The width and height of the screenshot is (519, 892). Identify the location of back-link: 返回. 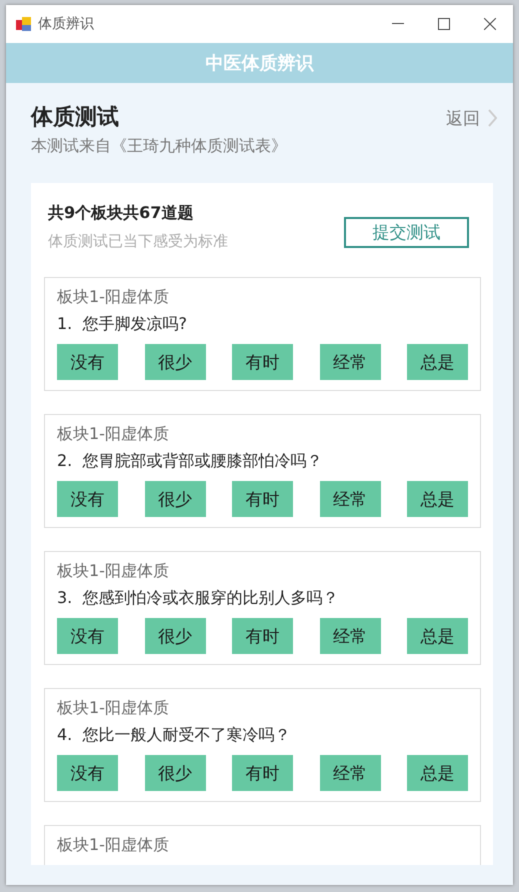
(471, 118).